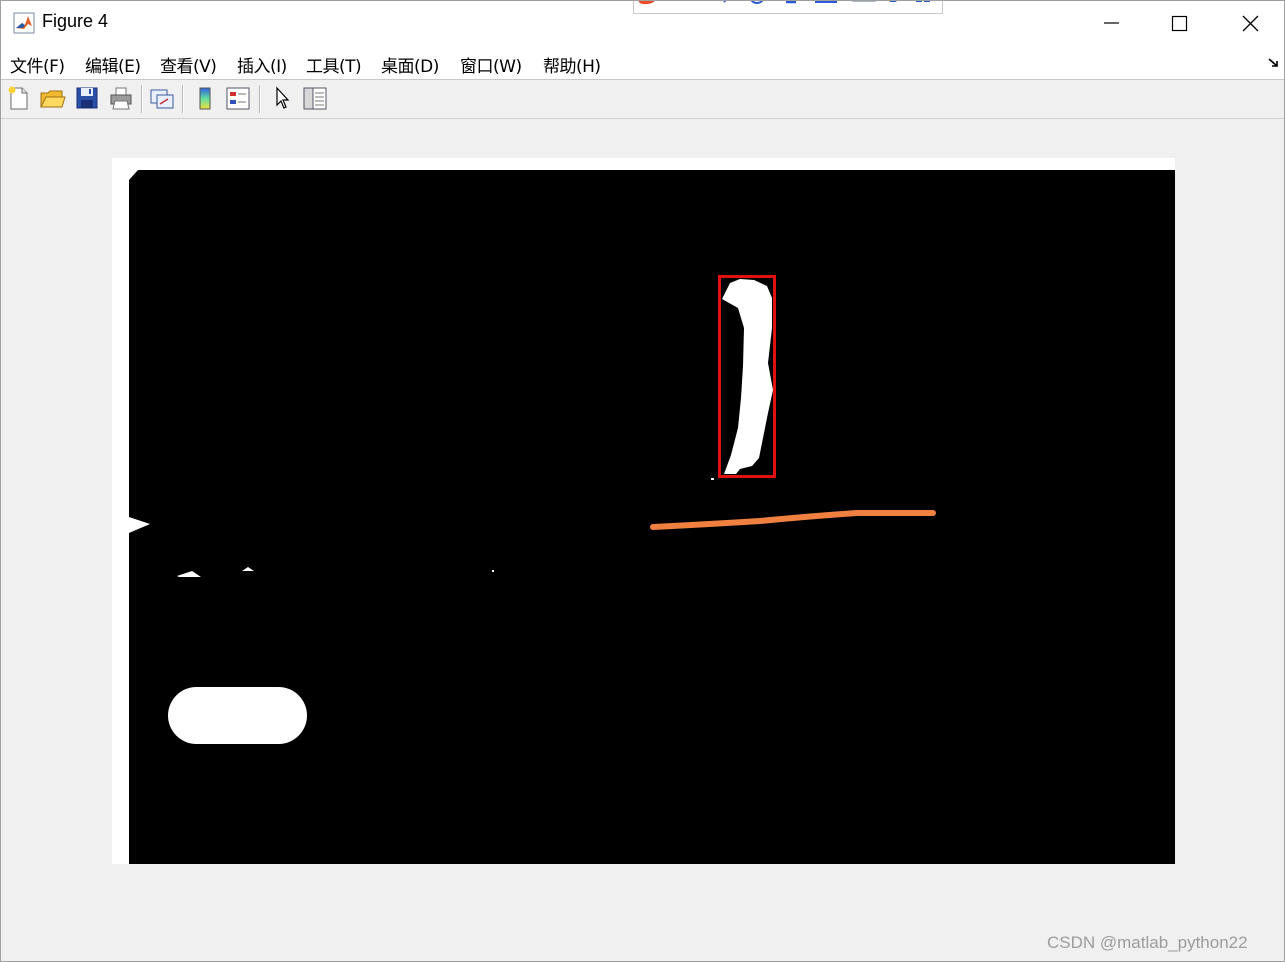 This screenshot has width=1285, height=962. What do you see at coordinates (1147, 942) in the screenshot?
I see `watermark: CSDN @matlab_python22` at bounding box center [1147, 942].